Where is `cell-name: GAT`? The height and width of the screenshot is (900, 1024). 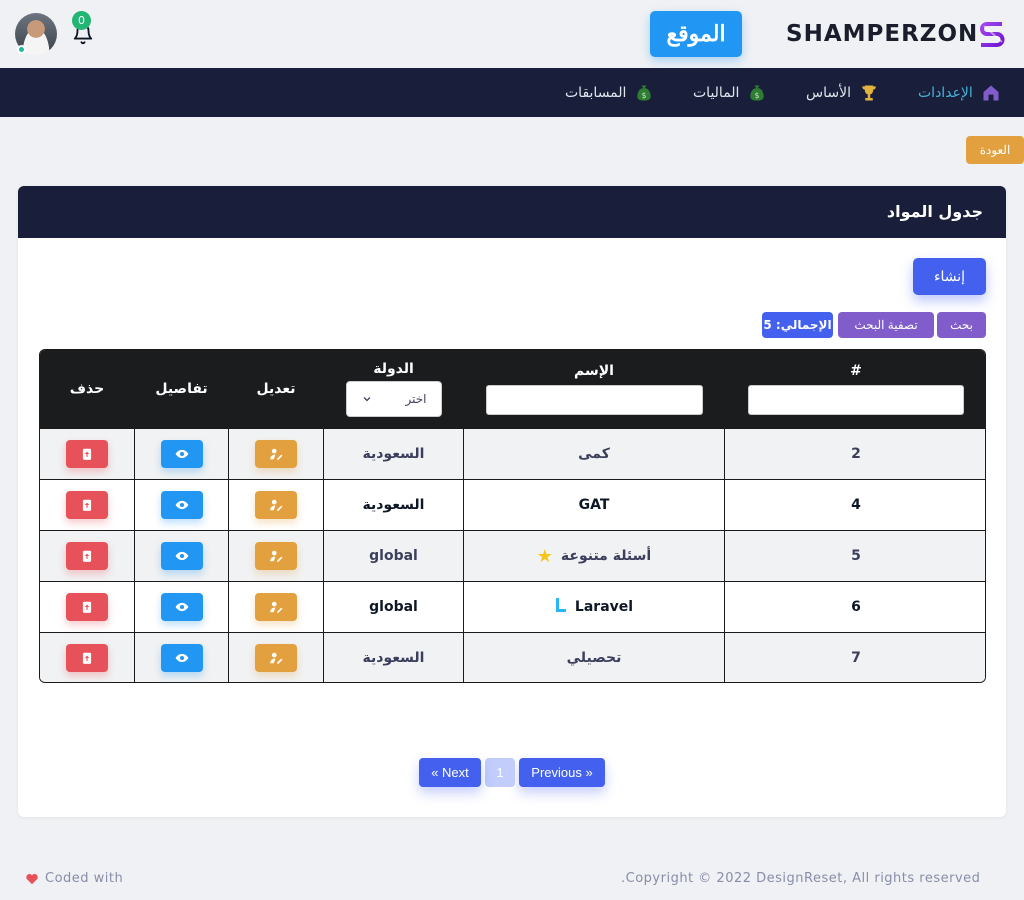 cell-name: GAT is located at coordinates (594, 505).